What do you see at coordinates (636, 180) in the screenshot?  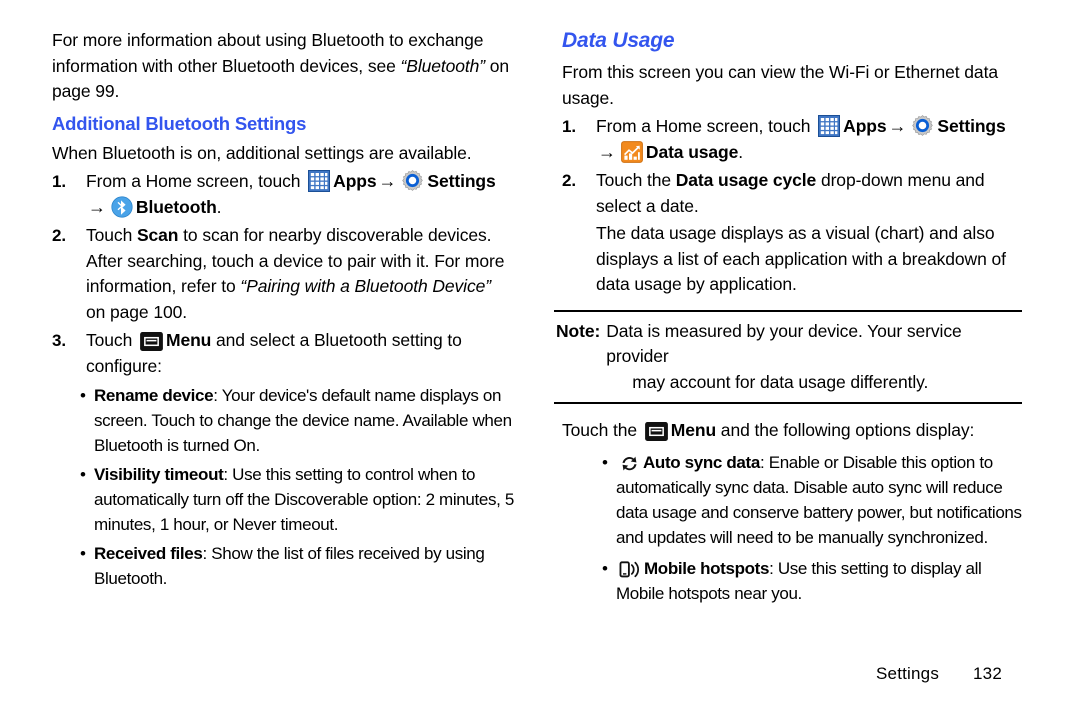 I see `step-text-prefix: Touch the` at bounding box center [636, 180].